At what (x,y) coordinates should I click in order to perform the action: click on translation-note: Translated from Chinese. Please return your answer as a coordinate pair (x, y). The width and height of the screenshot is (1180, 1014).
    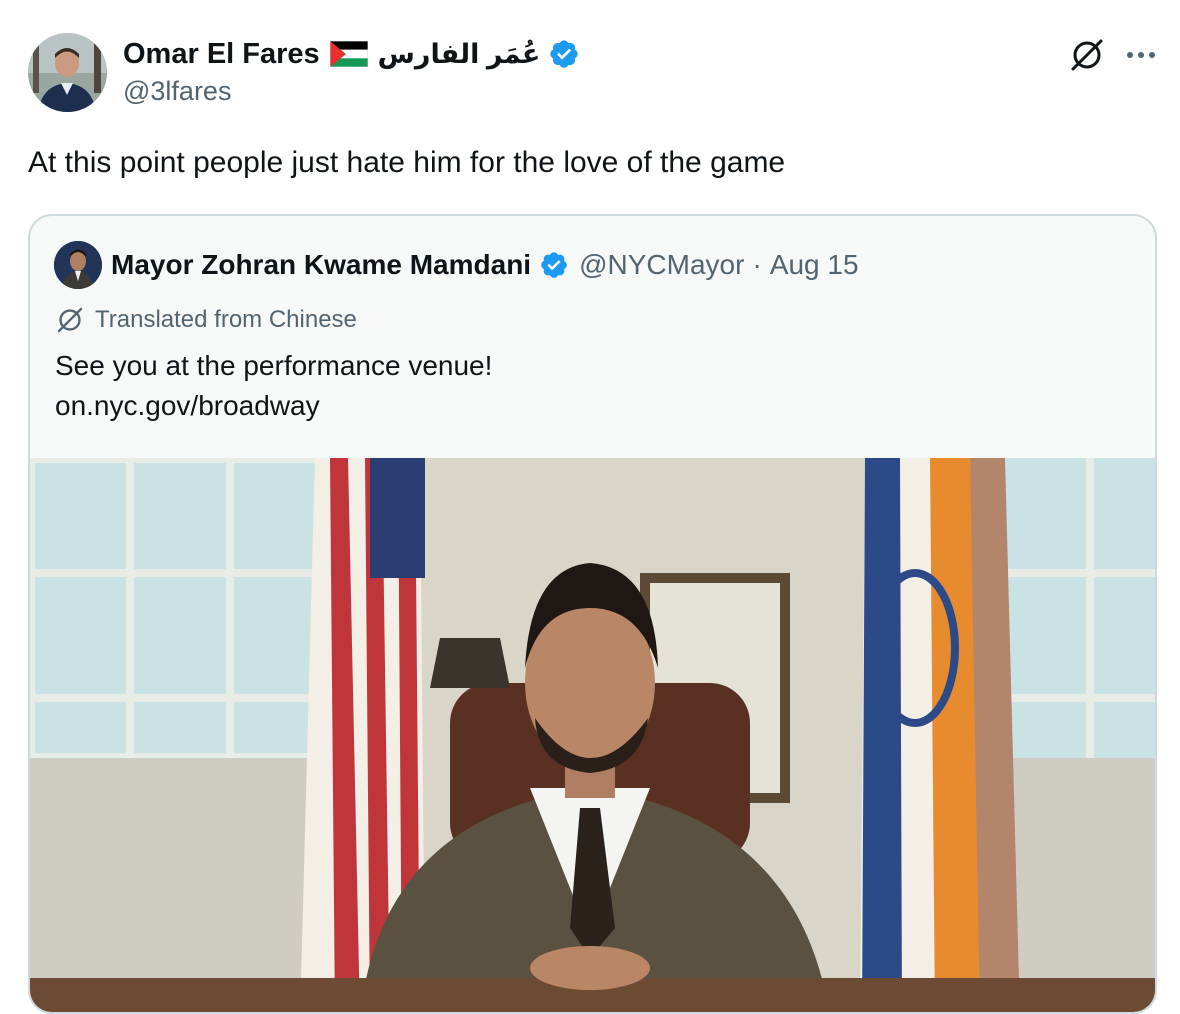
    Looking at the image, I should click on (206, 320).